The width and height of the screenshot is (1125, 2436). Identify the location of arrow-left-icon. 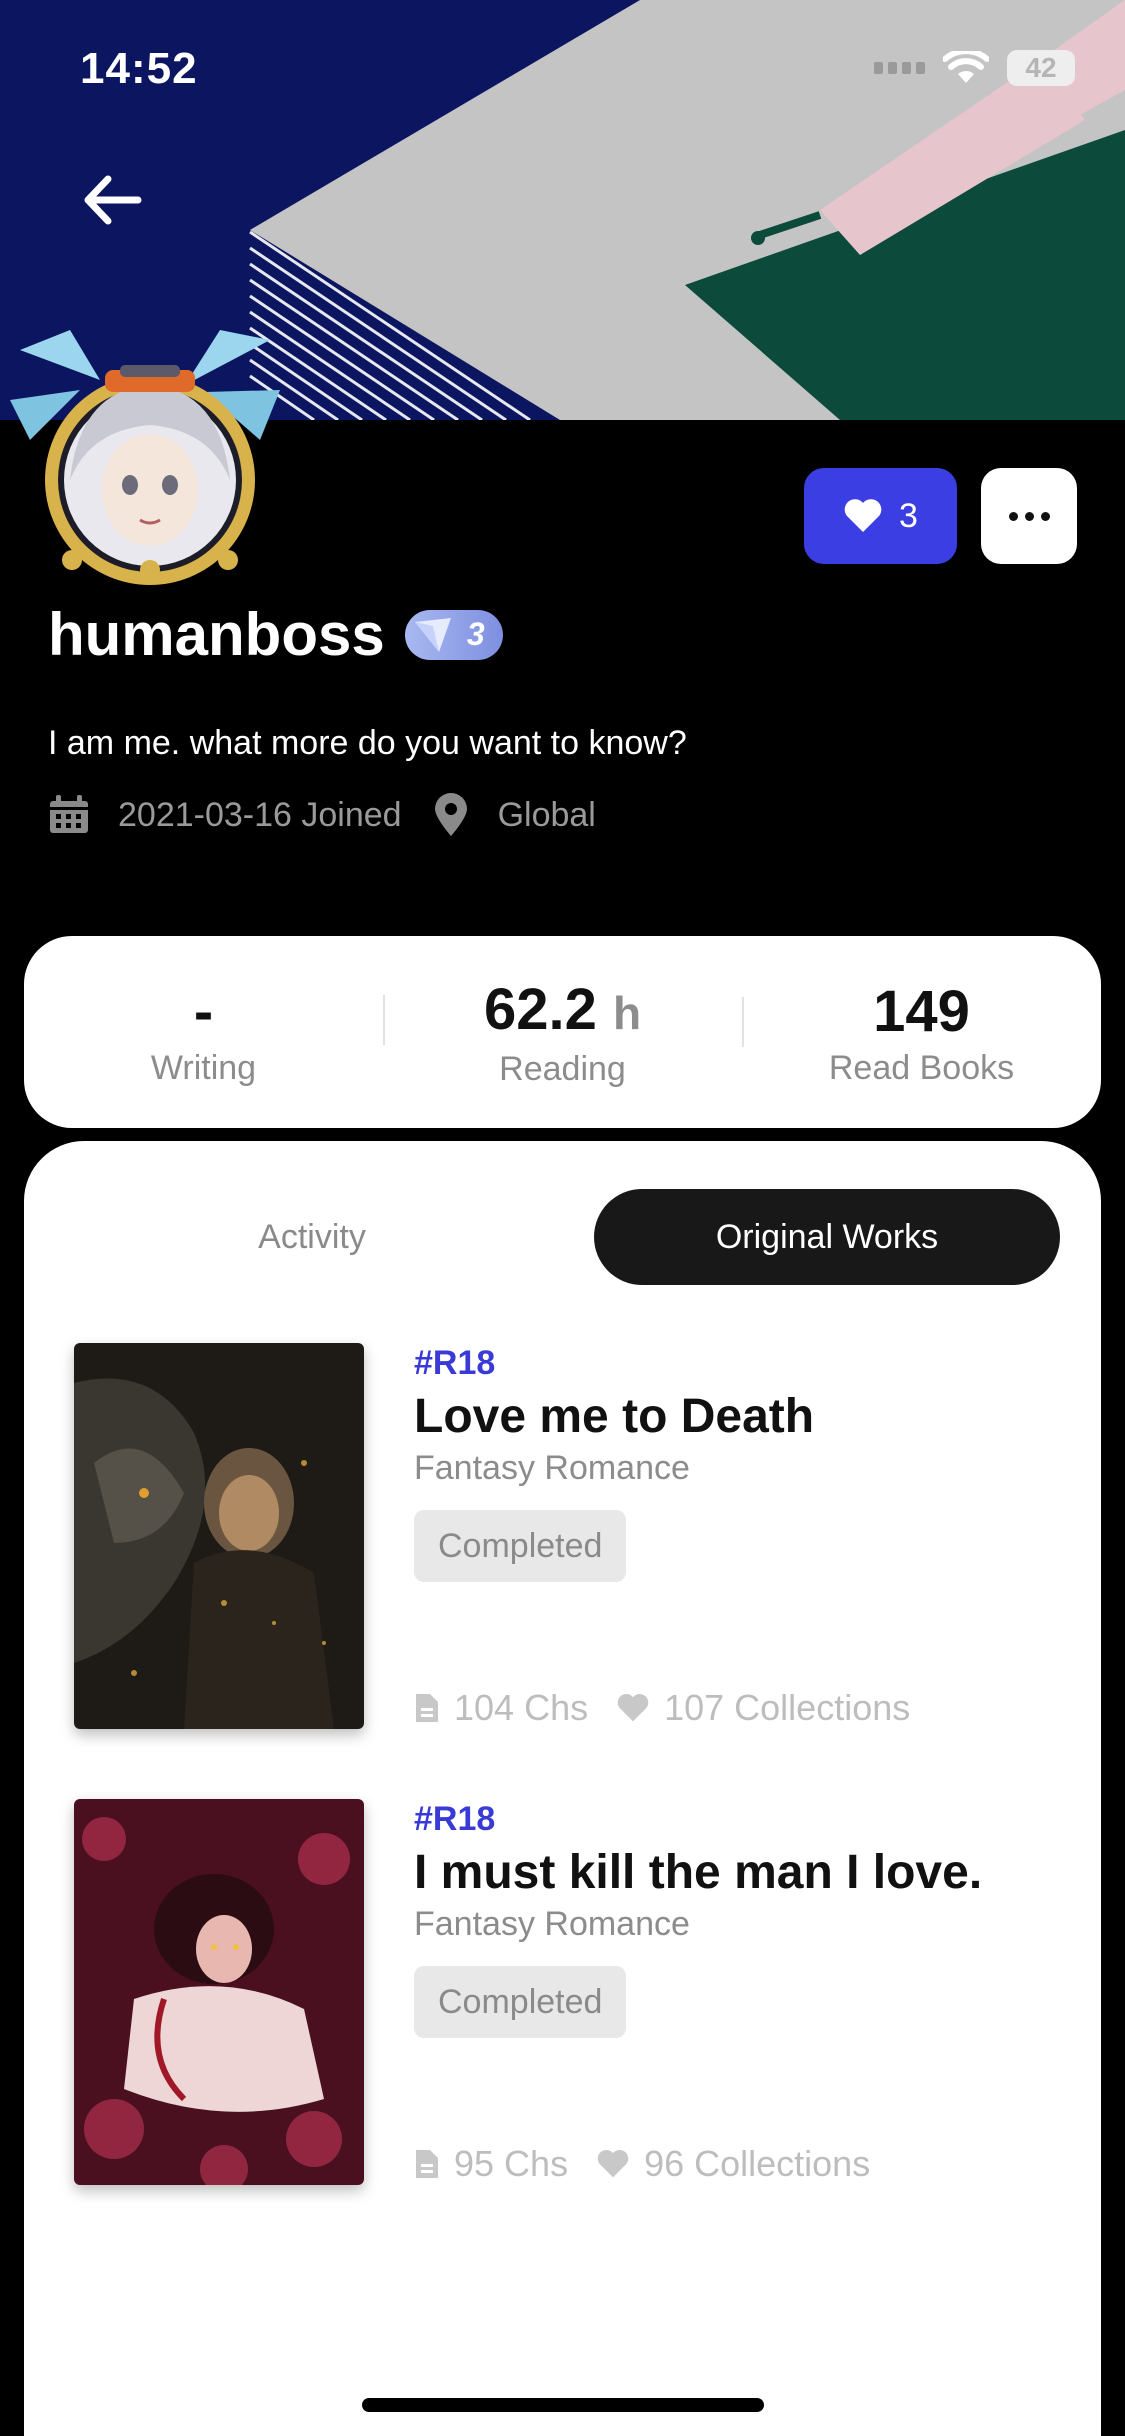
(113, 200).